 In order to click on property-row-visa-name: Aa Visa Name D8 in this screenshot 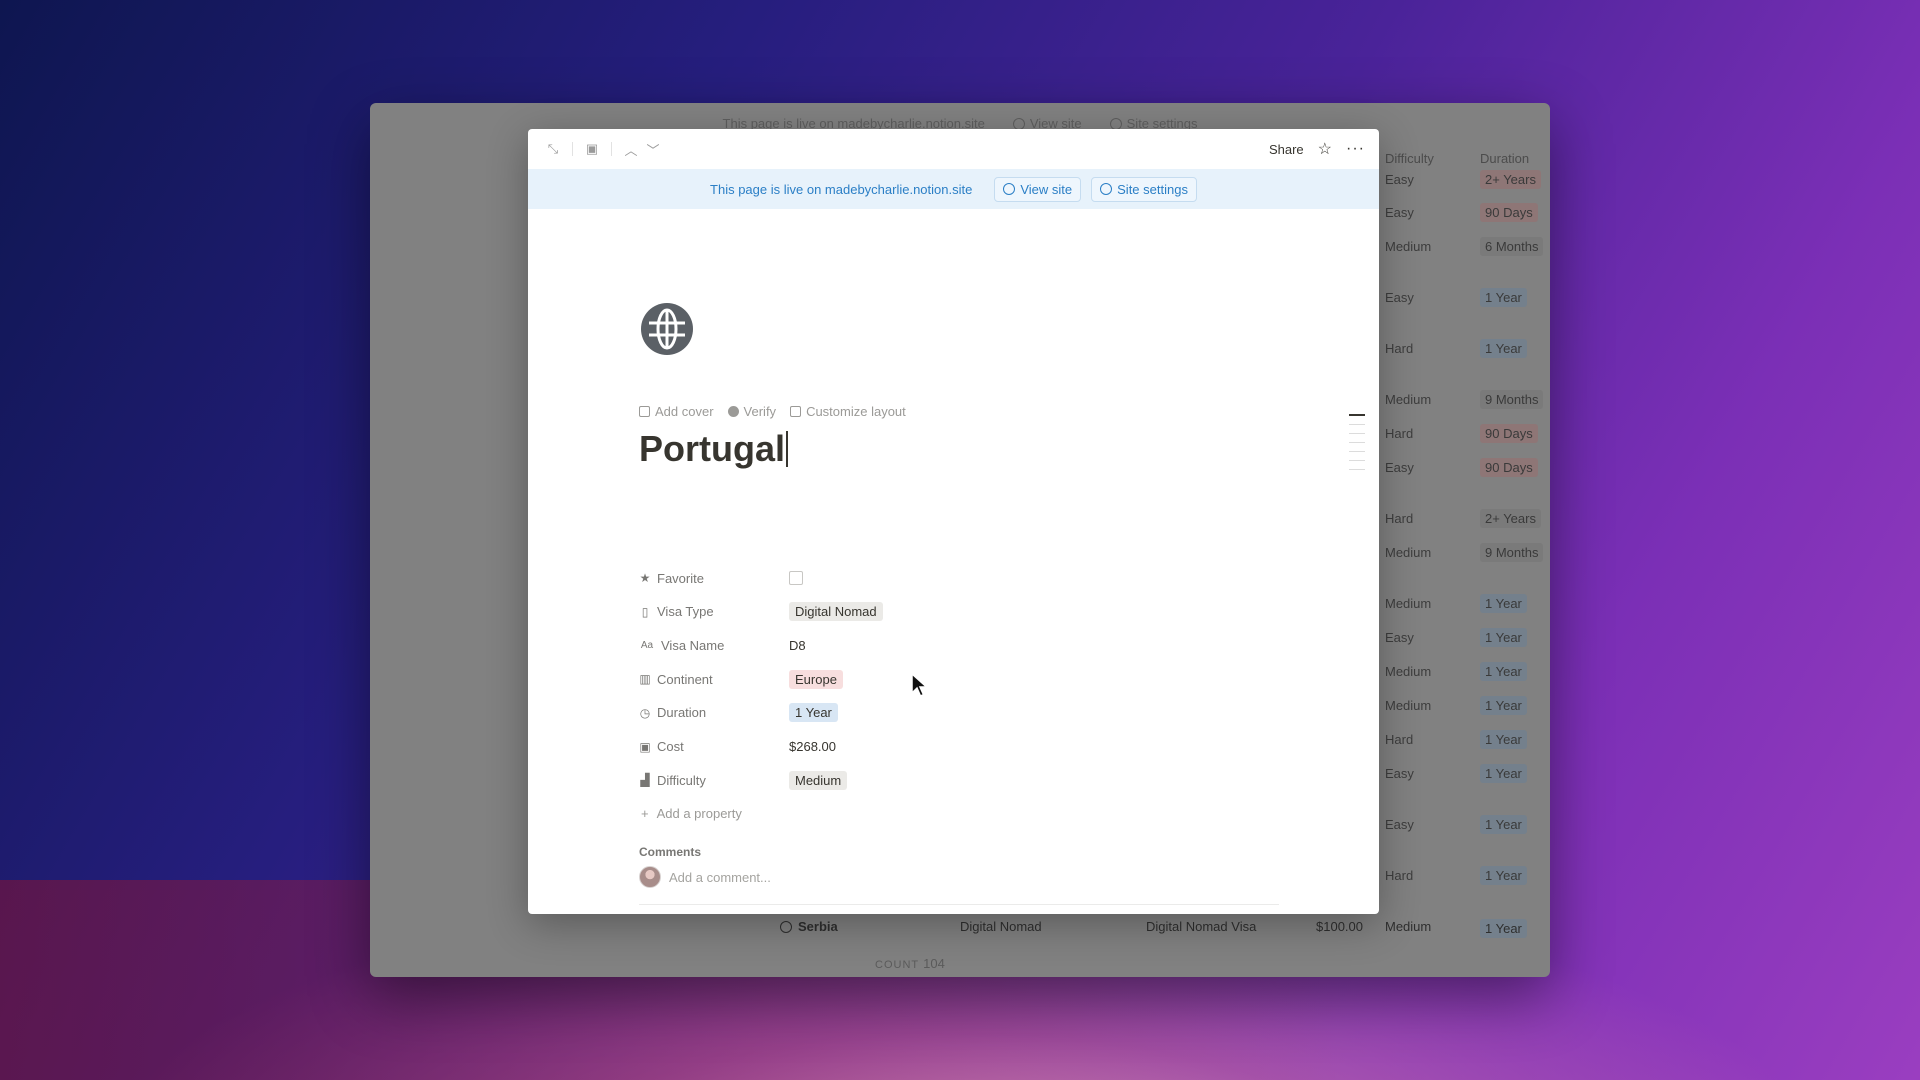, I will do `click(939, 645)`.